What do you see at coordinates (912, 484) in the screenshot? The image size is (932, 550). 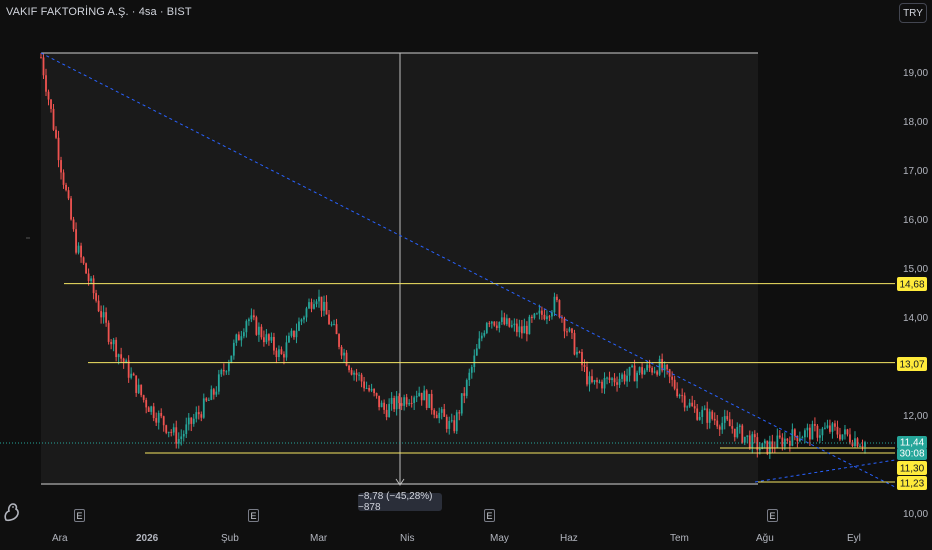 I see `price-tag-level-text: 11,23` at bounding box center [912, 484].